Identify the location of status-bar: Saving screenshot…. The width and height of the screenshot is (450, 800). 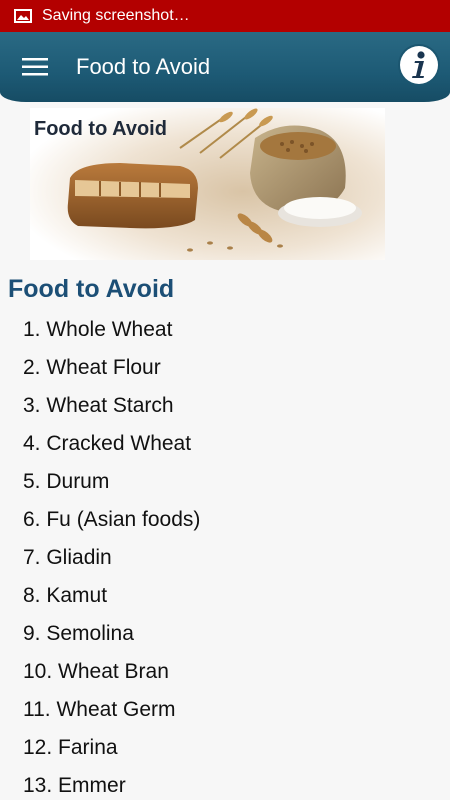
(225, 16).